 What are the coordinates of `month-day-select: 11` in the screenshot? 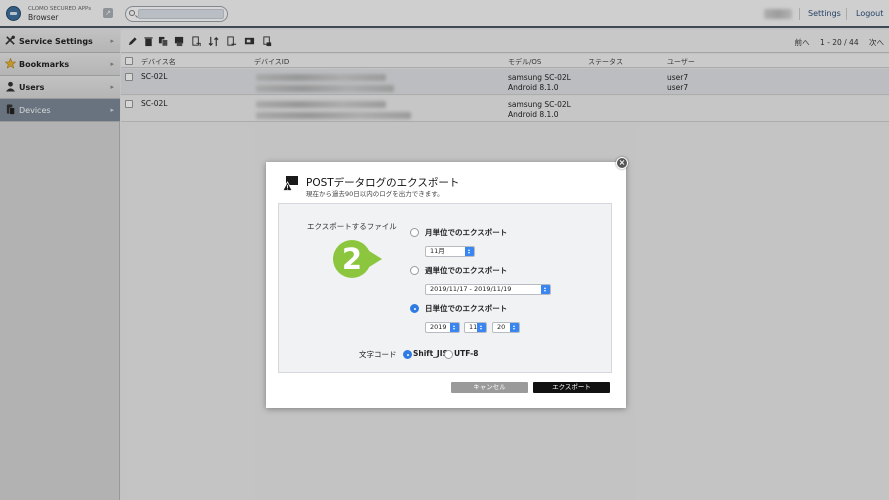 It's located at (475, 327).